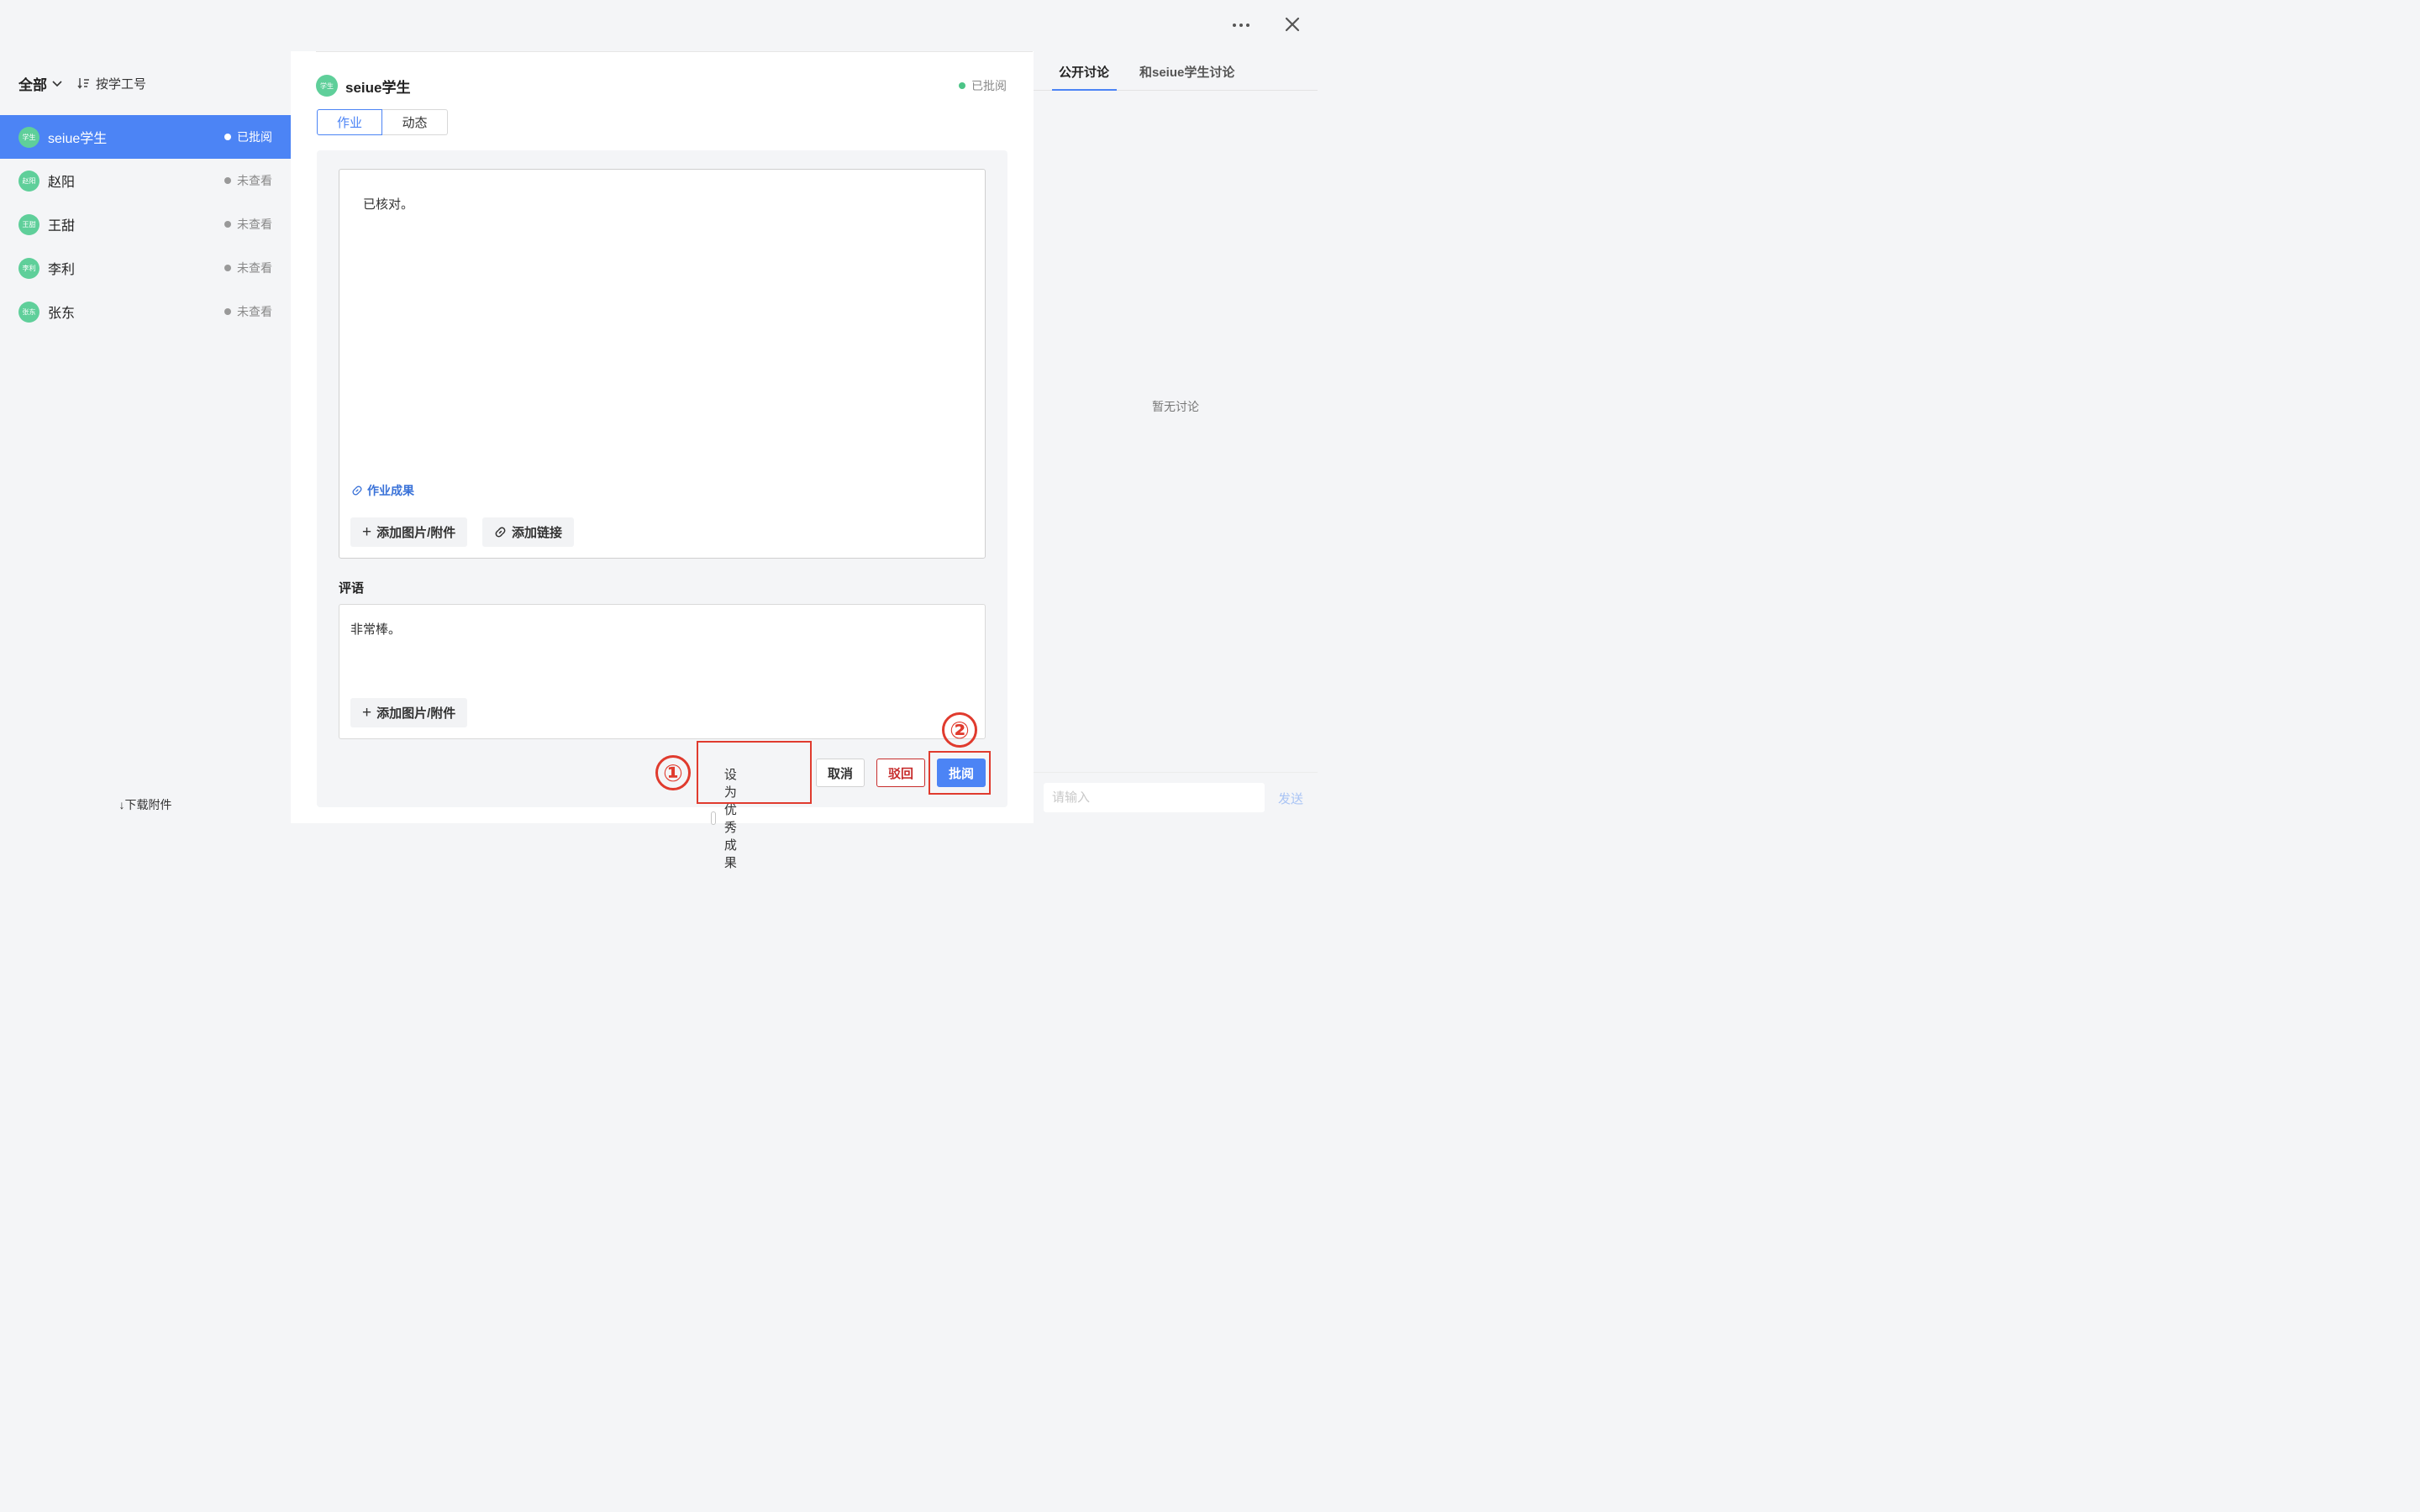 This screenshot has width=2420, height=1512. I want to click on discussion-panel: 公开讨论 和seiue学生讨论 暂无讨论 发送, so click(1176, 437).